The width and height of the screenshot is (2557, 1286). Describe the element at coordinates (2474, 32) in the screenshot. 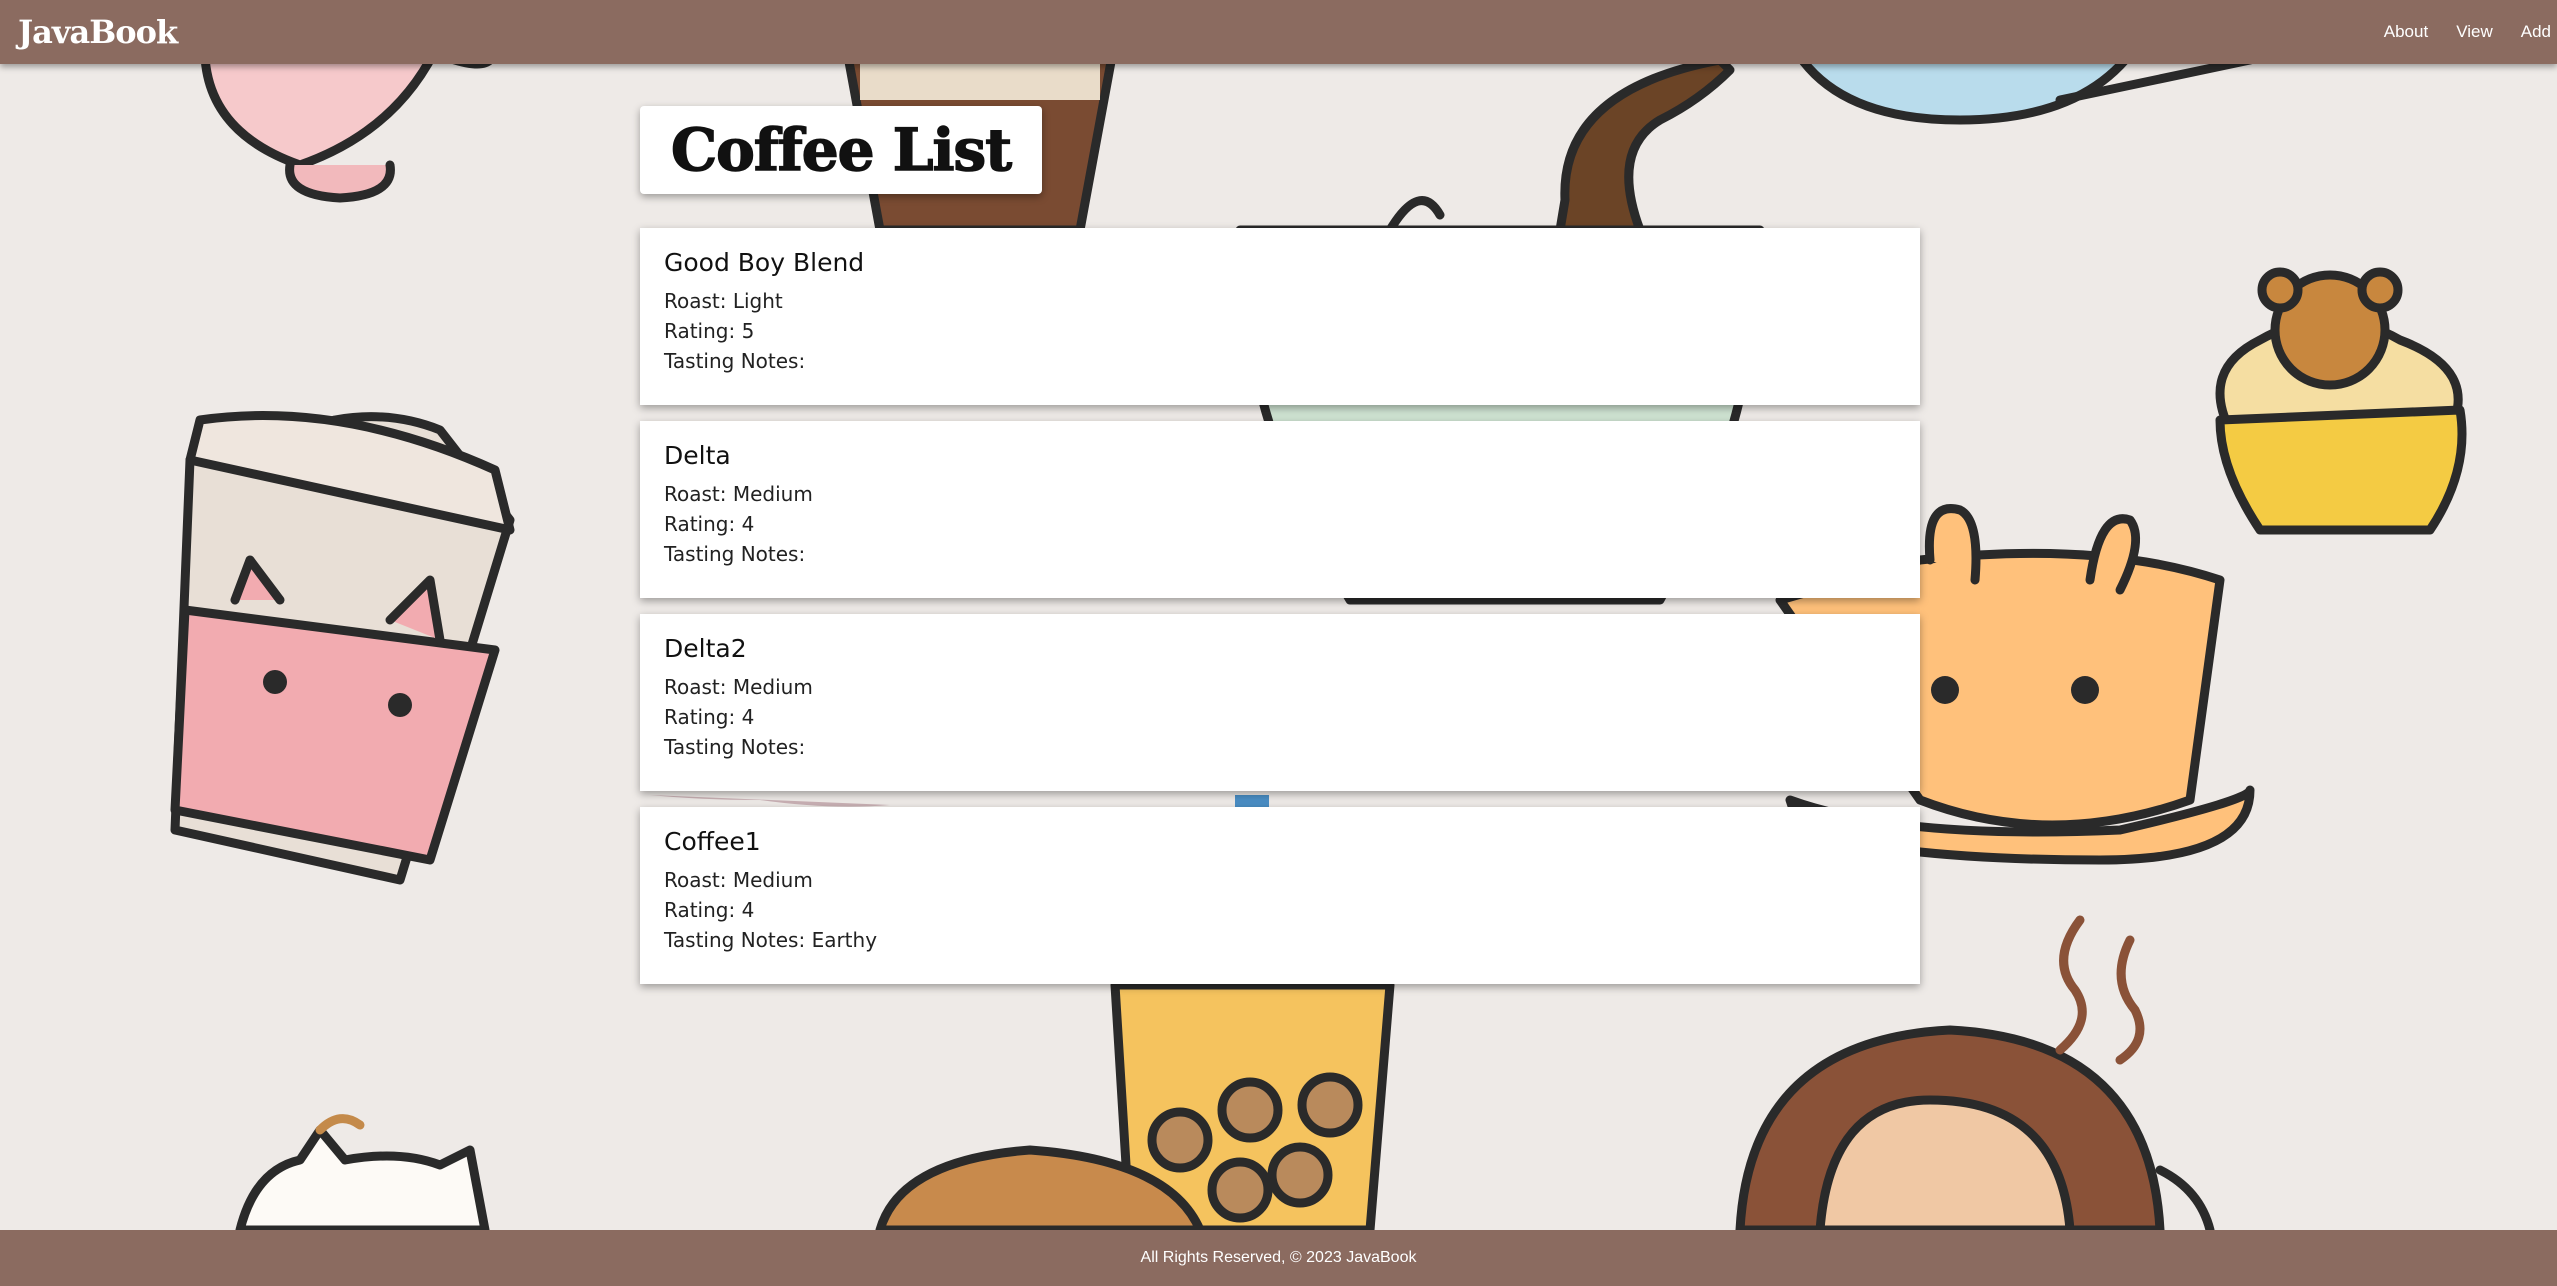

I see `nav-link-view: View` at that location.